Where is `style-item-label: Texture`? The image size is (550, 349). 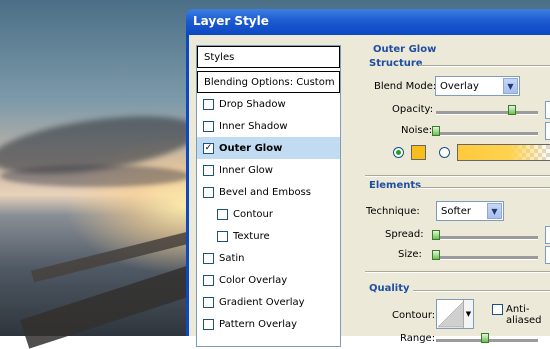
style-item-label: Texture is located at coordinates (251, 236).